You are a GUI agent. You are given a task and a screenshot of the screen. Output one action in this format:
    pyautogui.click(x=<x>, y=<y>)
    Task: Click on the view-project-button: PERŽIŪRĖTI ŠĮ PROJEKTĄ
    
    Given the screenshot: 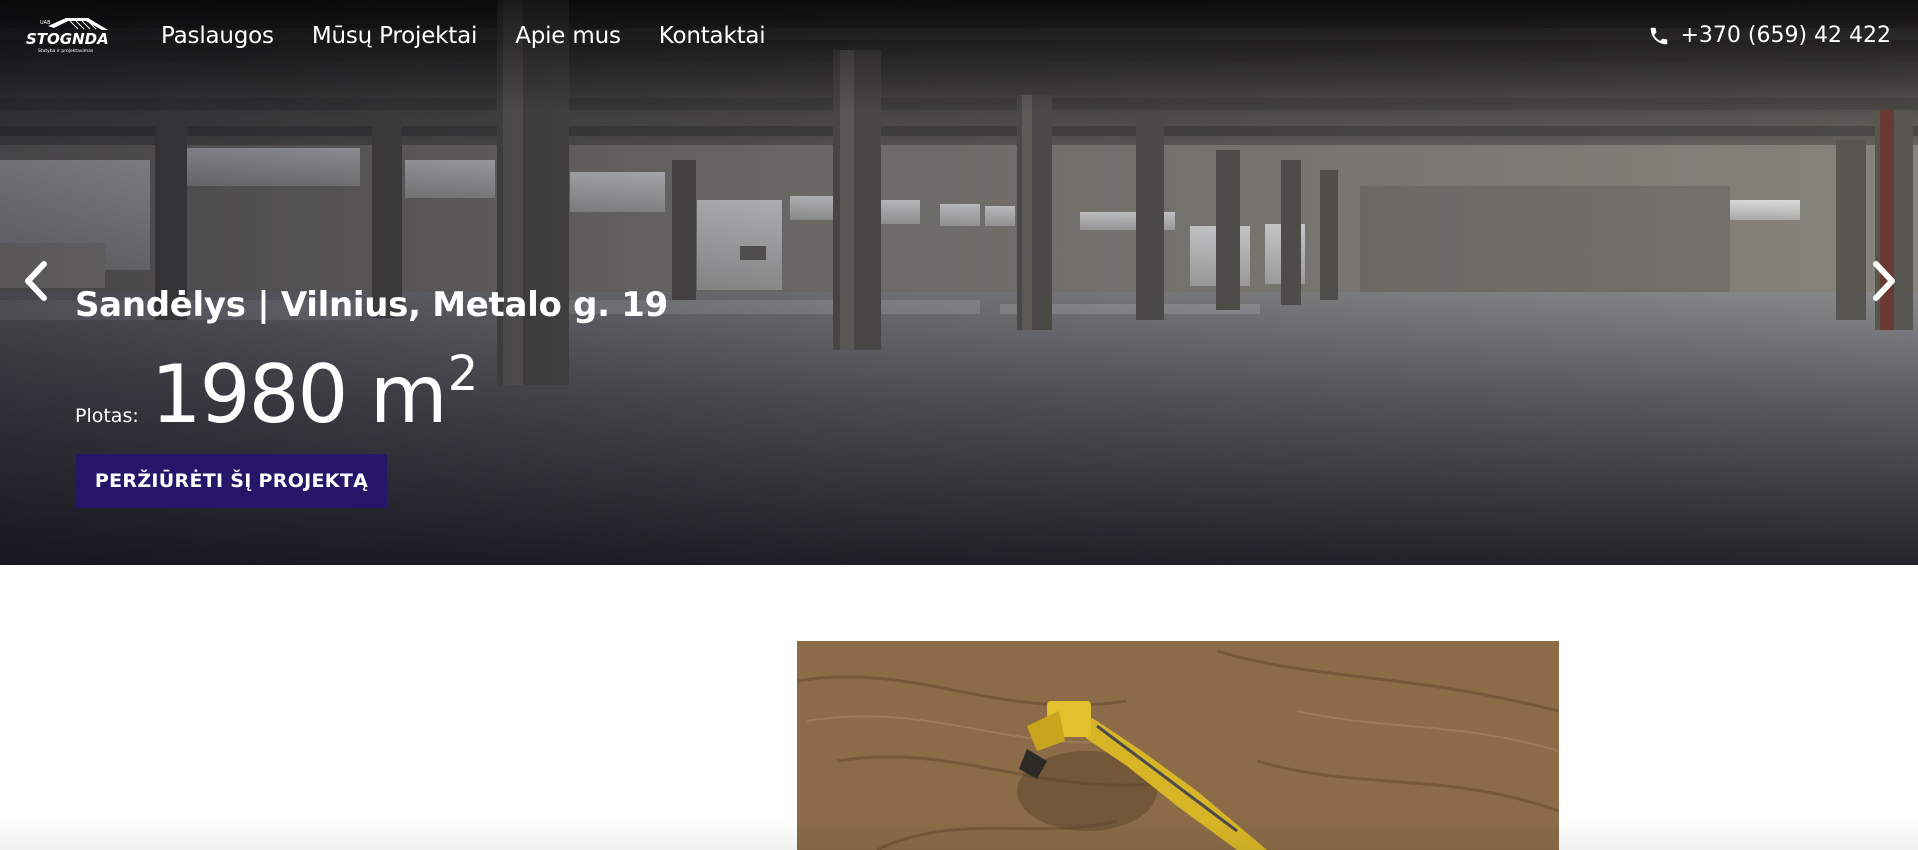 What is the action you would take?
    pyautogui.click(x=231, y=481)
    